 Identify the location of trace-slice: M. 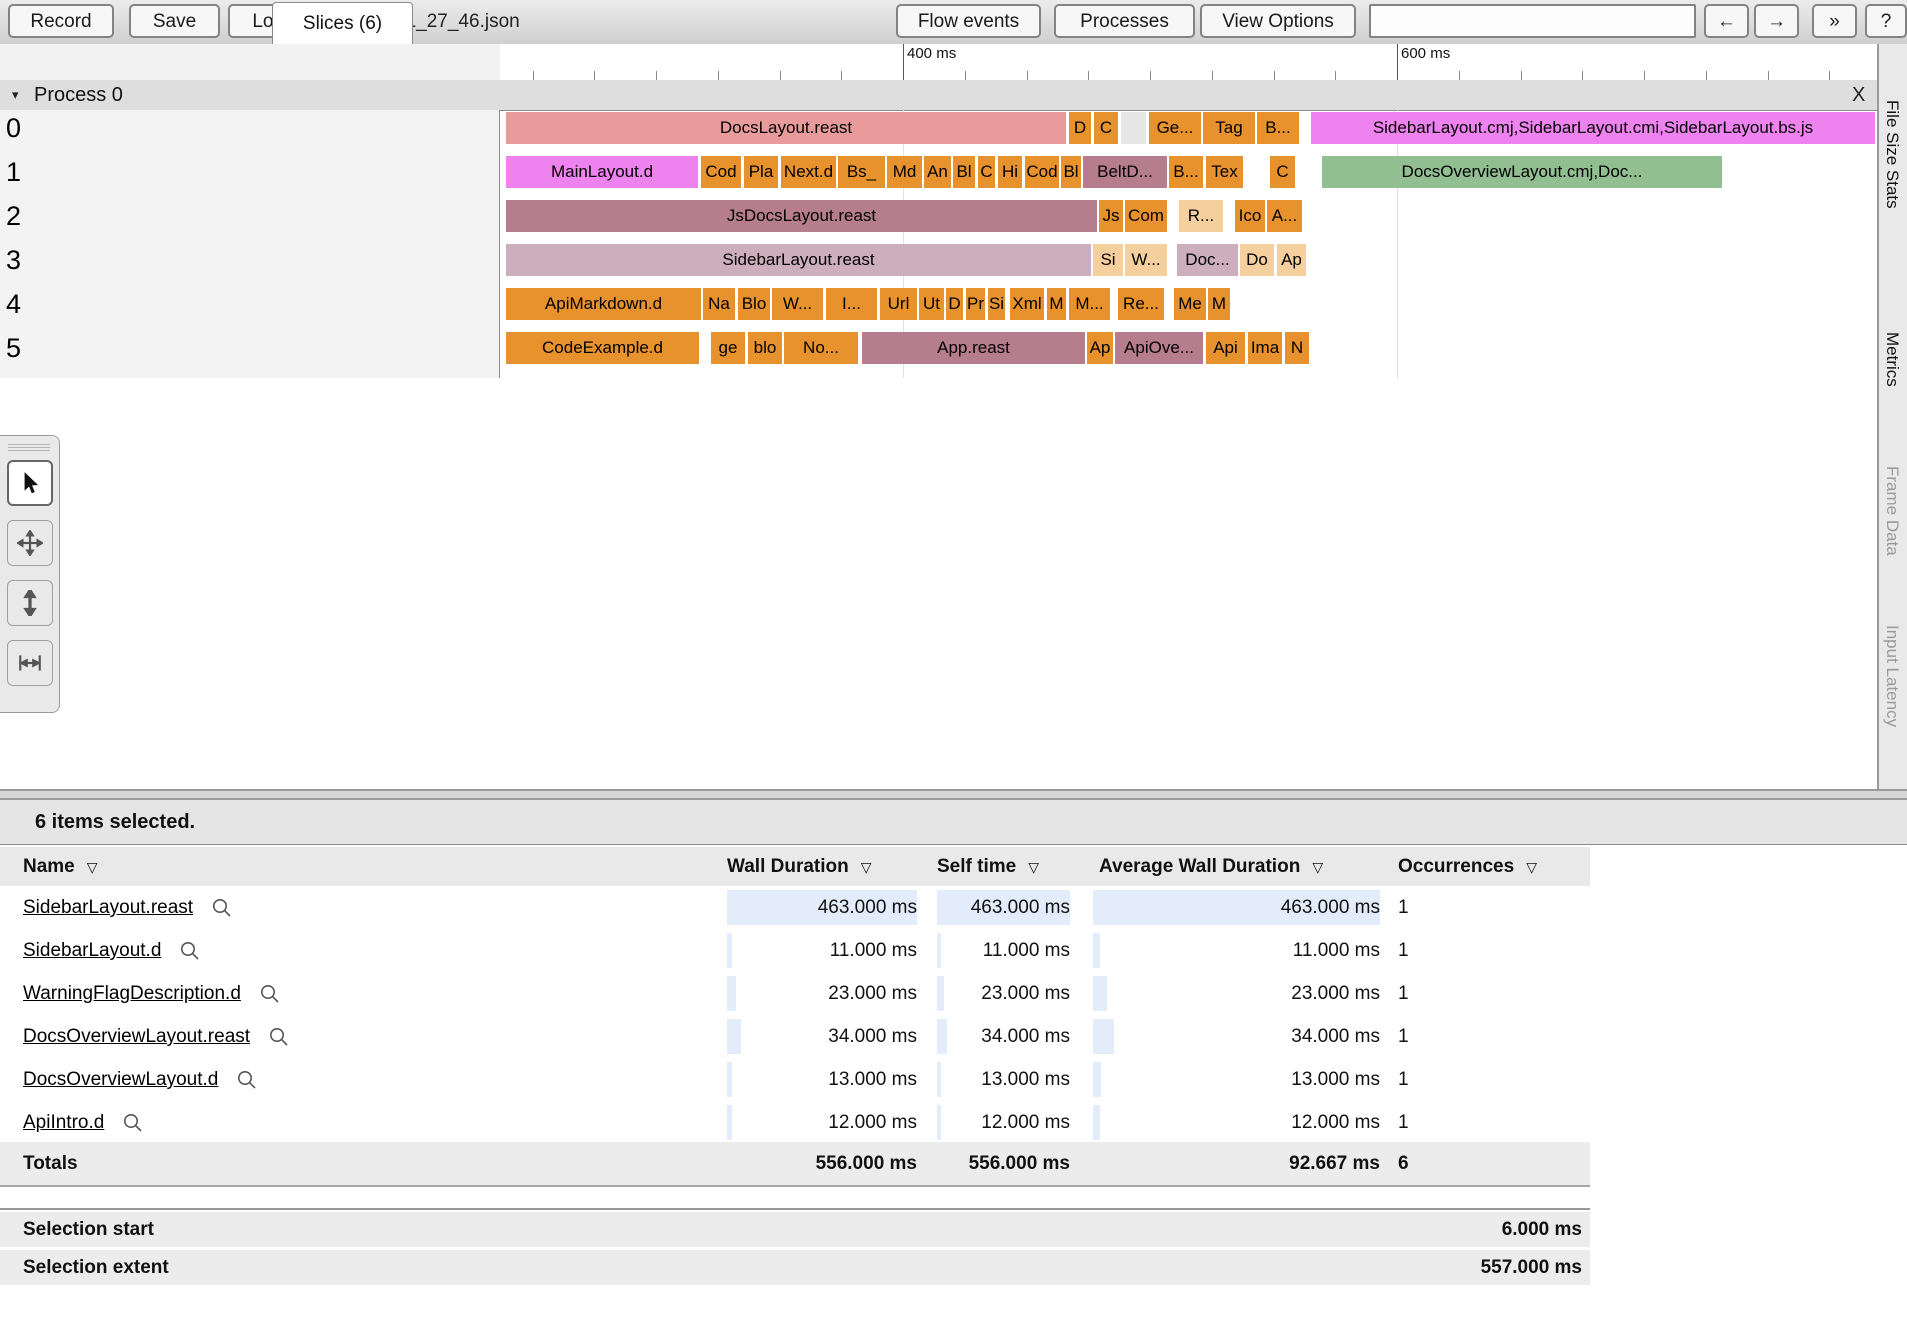
(1056, 304).